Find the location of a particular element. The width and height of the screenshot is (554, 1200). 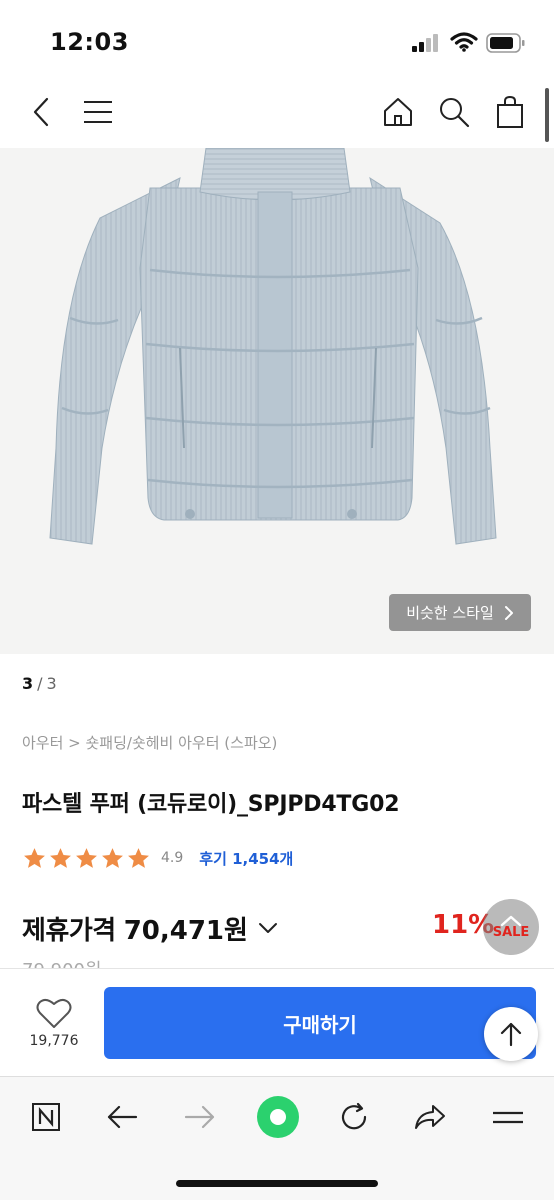

green-dot-icon is located at coordinates (278, 1117).